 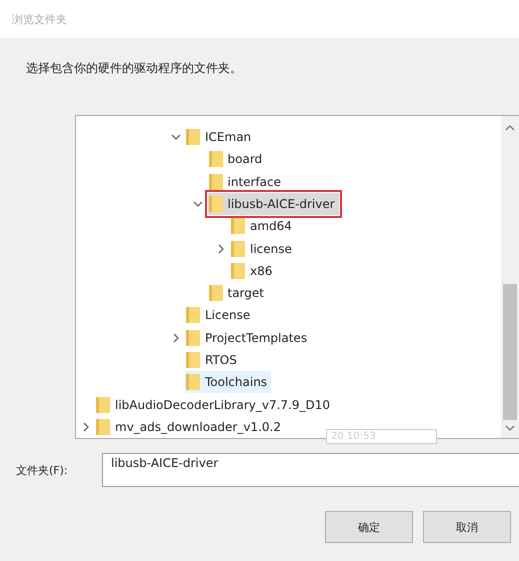 What do you see at coordinates (467, 527) in the screenshot?
I see `cancel-button: 取消` at bounding box center [467, 527].